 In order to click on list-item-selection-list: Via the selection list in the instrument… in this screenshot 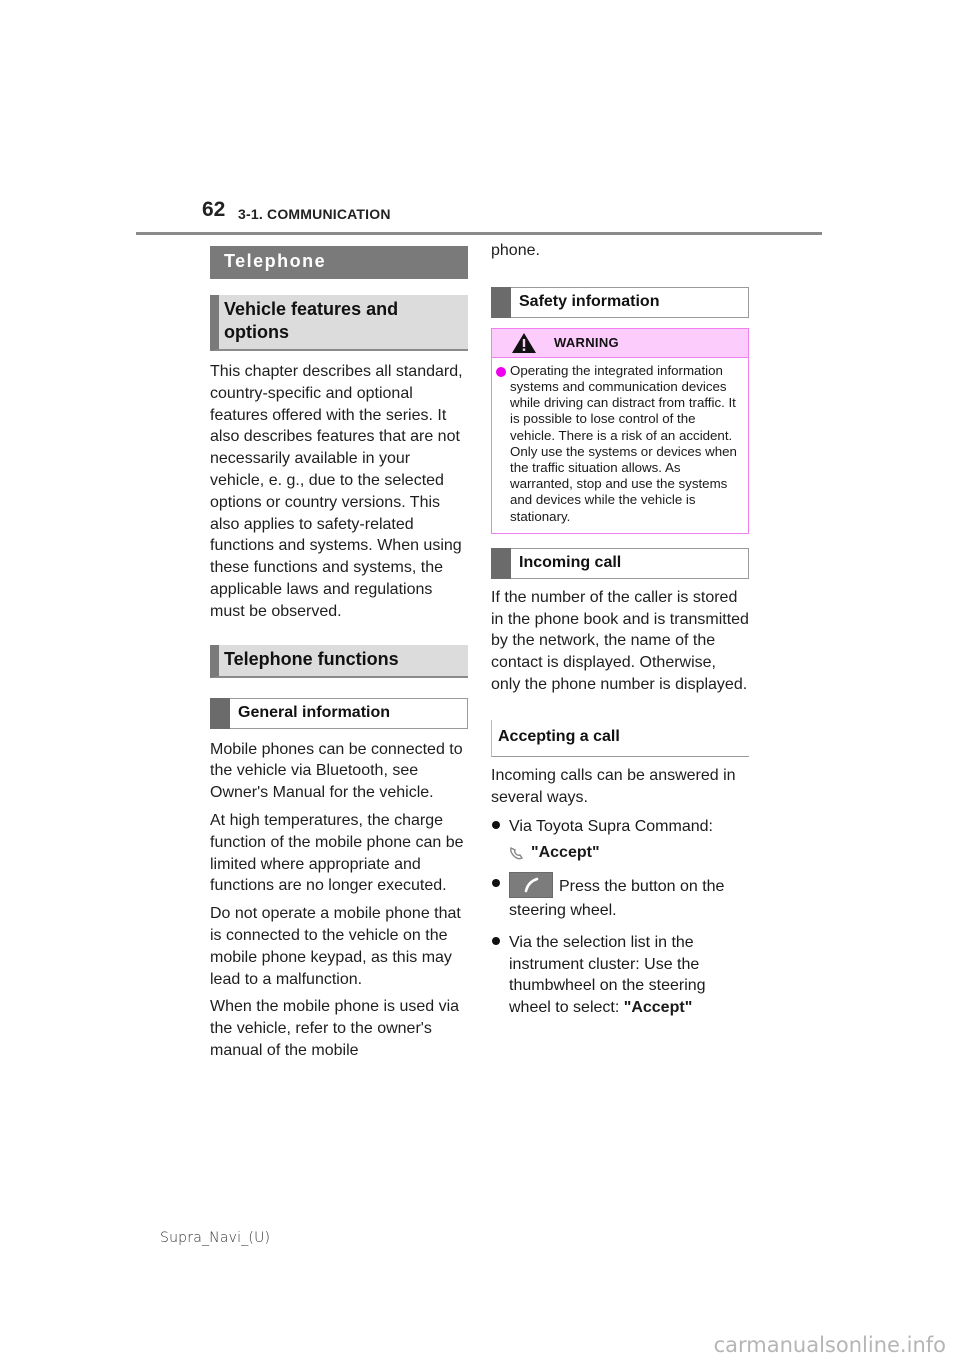, I will do `click(620, 975)`.